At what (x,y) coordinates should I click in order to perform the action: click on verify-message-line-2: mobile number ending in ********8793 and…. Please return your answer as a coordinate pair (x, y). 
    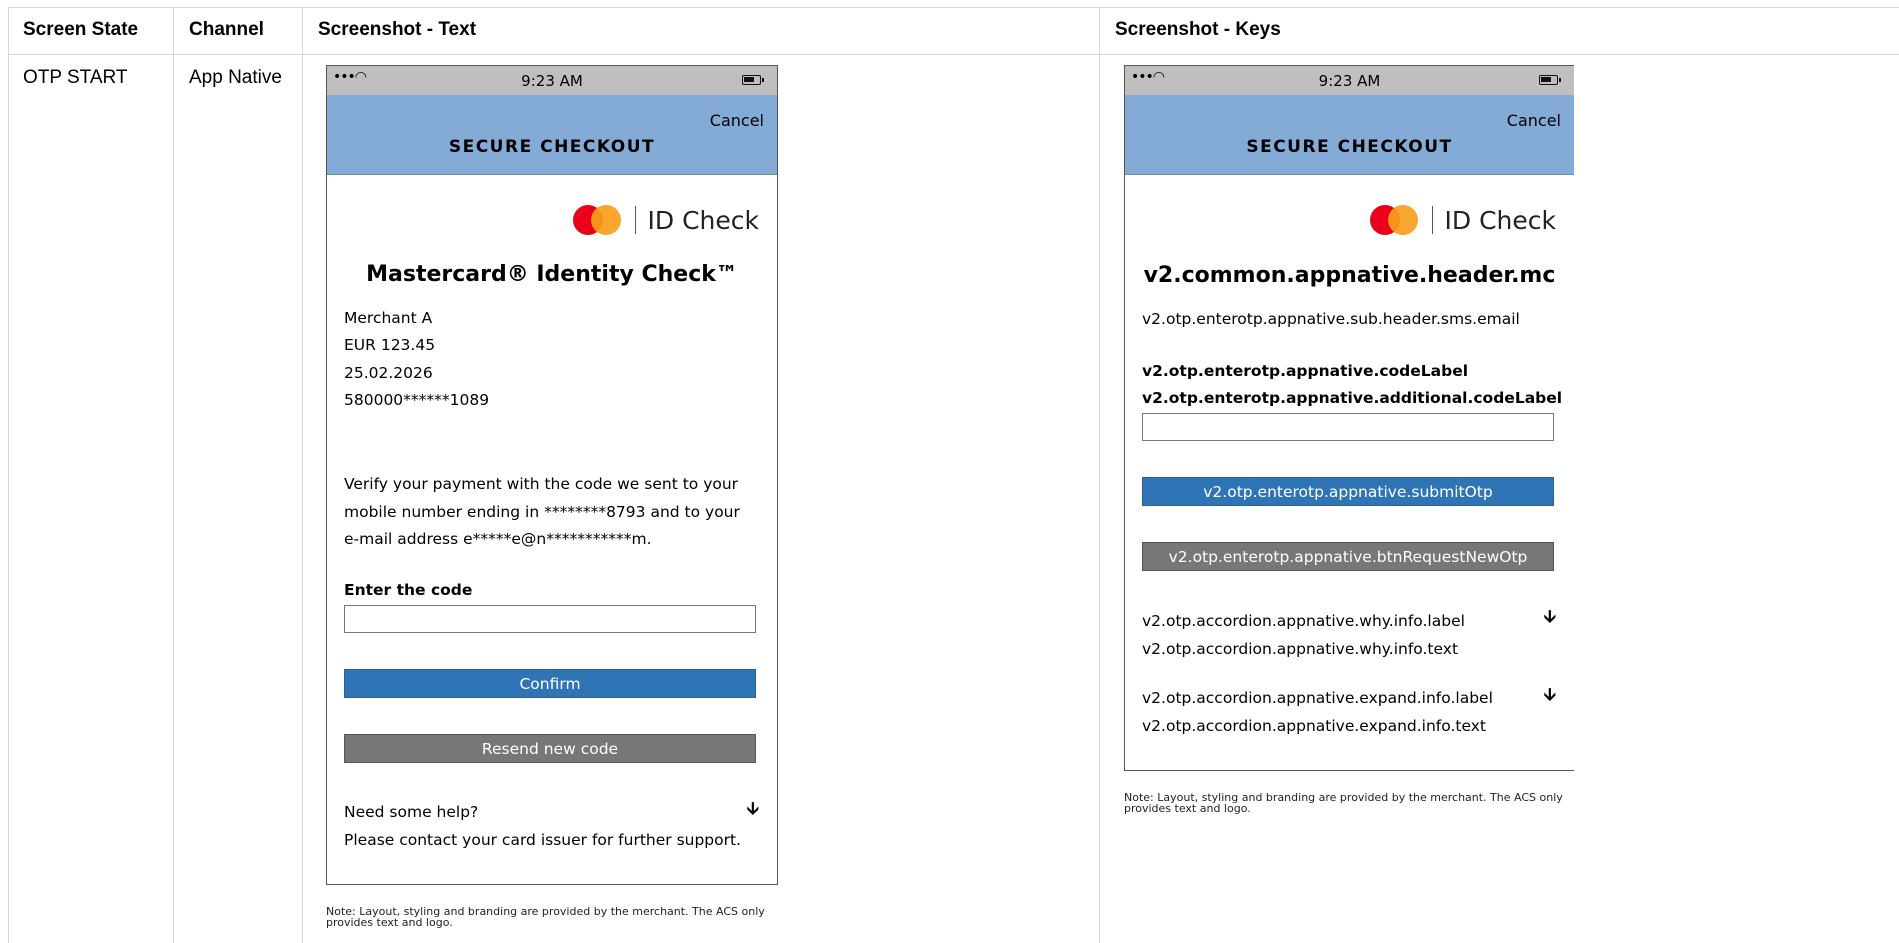
    Looking at the image, I should click on (542, 512).